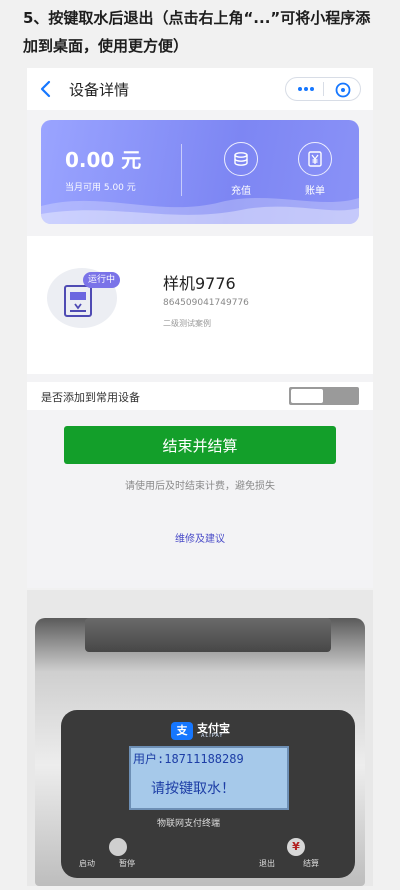  I want to click on more-dots-icon, so click(306, 89).